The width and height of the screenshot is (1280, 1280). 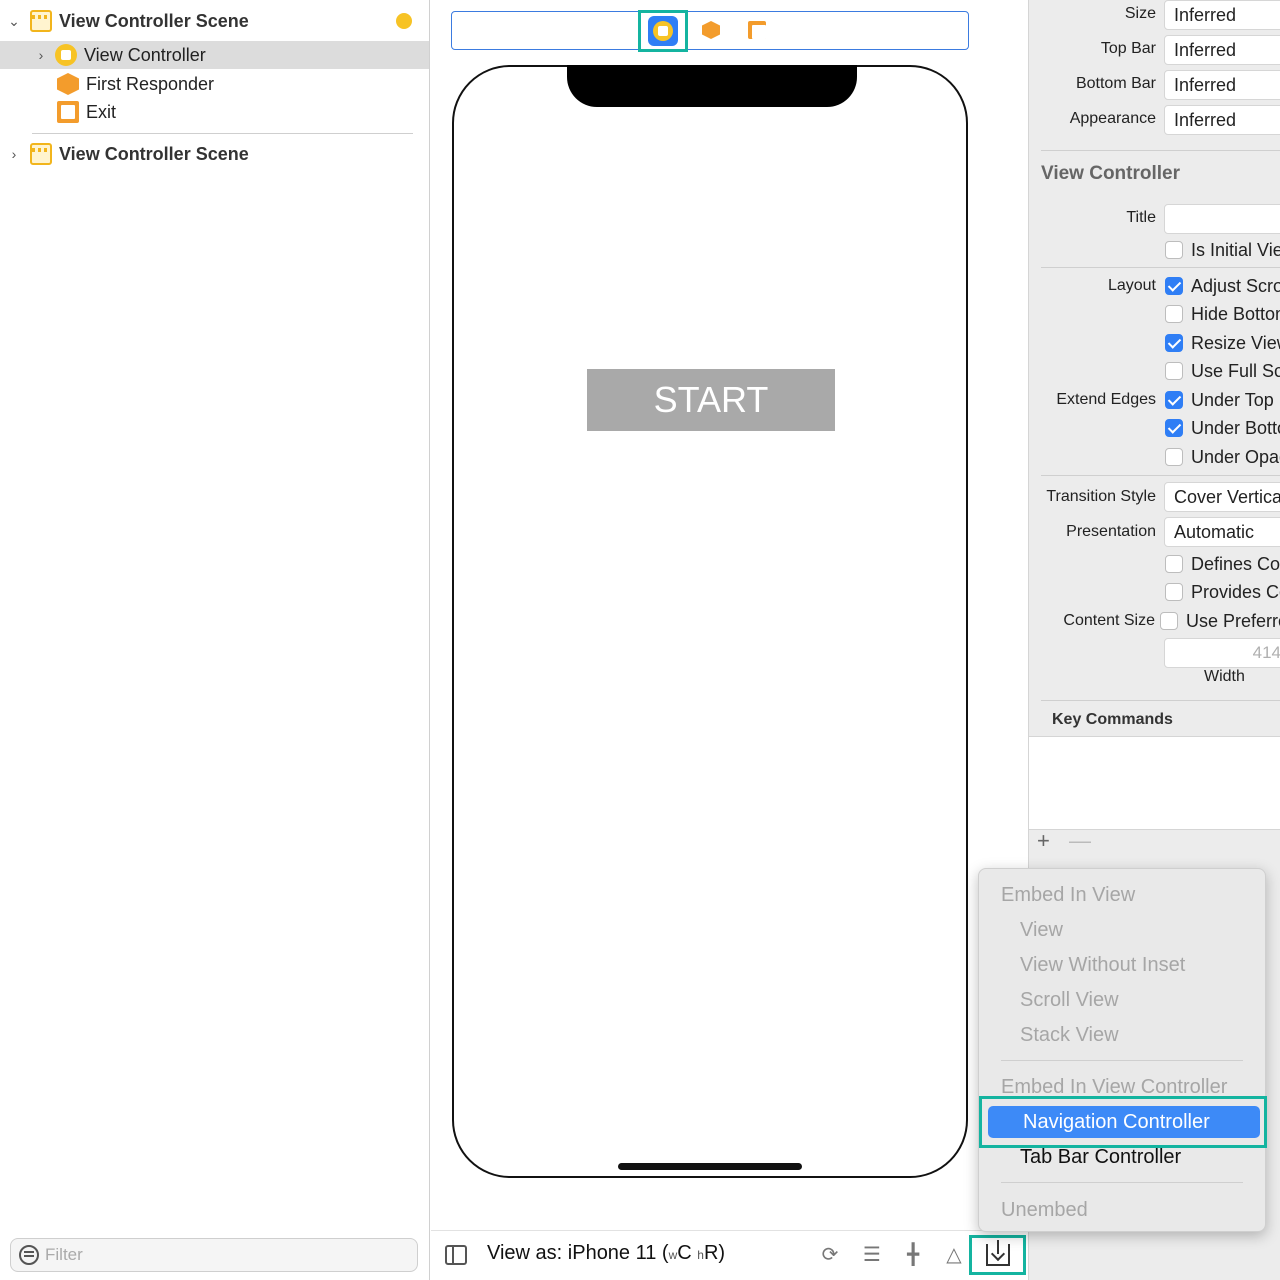 I want to click on update-frames-icon: ⟳, so click(x=830, y=1255).